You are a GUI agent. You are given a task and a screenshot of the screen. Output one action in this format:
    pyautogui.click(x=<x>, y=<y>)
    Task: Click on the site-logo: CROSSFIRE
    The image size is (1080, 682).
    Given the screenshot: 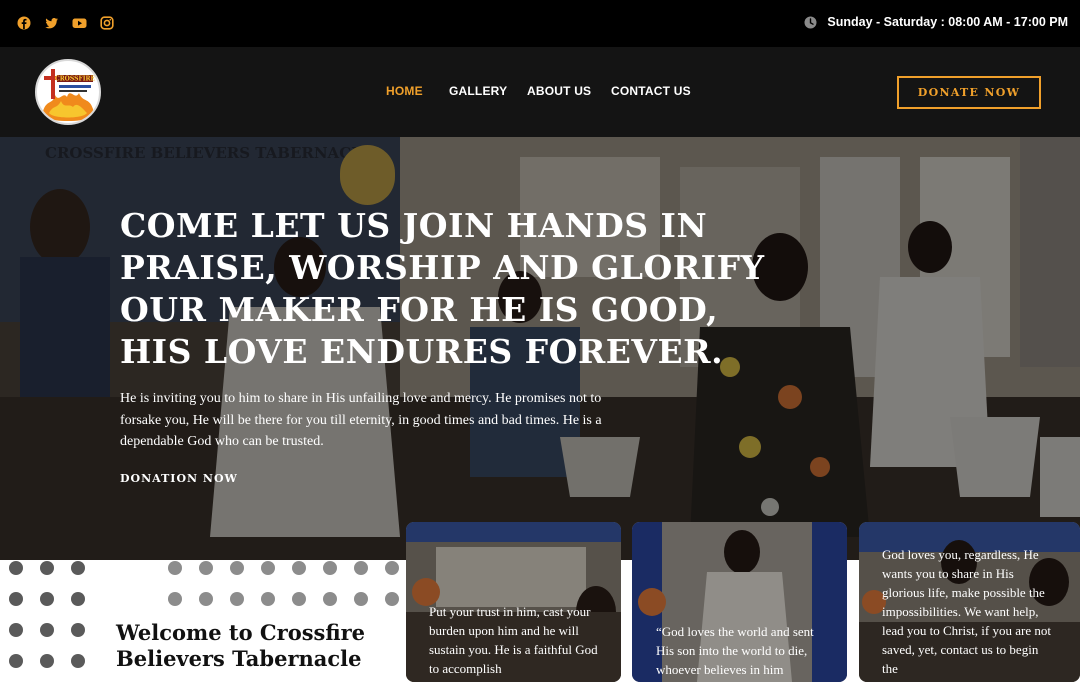 What is the action you would take?
    pyautogui.click(x=68, y=92)
    